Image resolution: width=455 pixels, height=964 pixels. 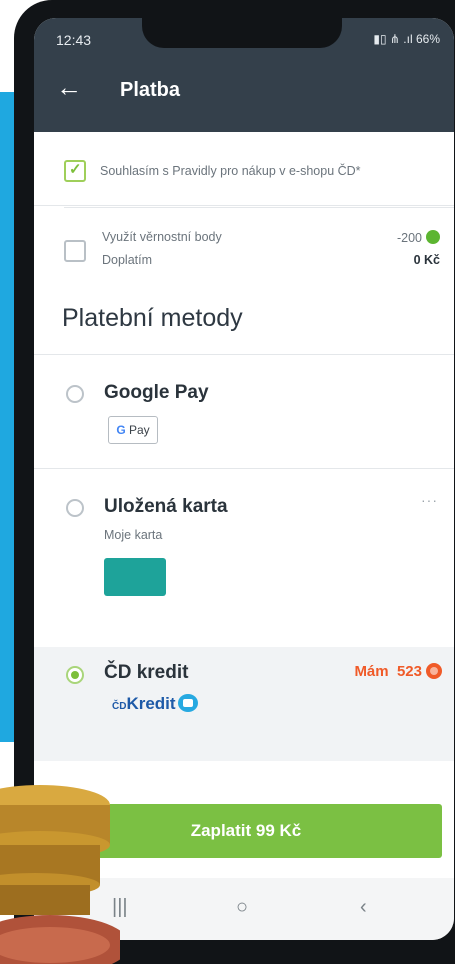 I want to click on status-time: 12:43, so click(x=74, y=40).